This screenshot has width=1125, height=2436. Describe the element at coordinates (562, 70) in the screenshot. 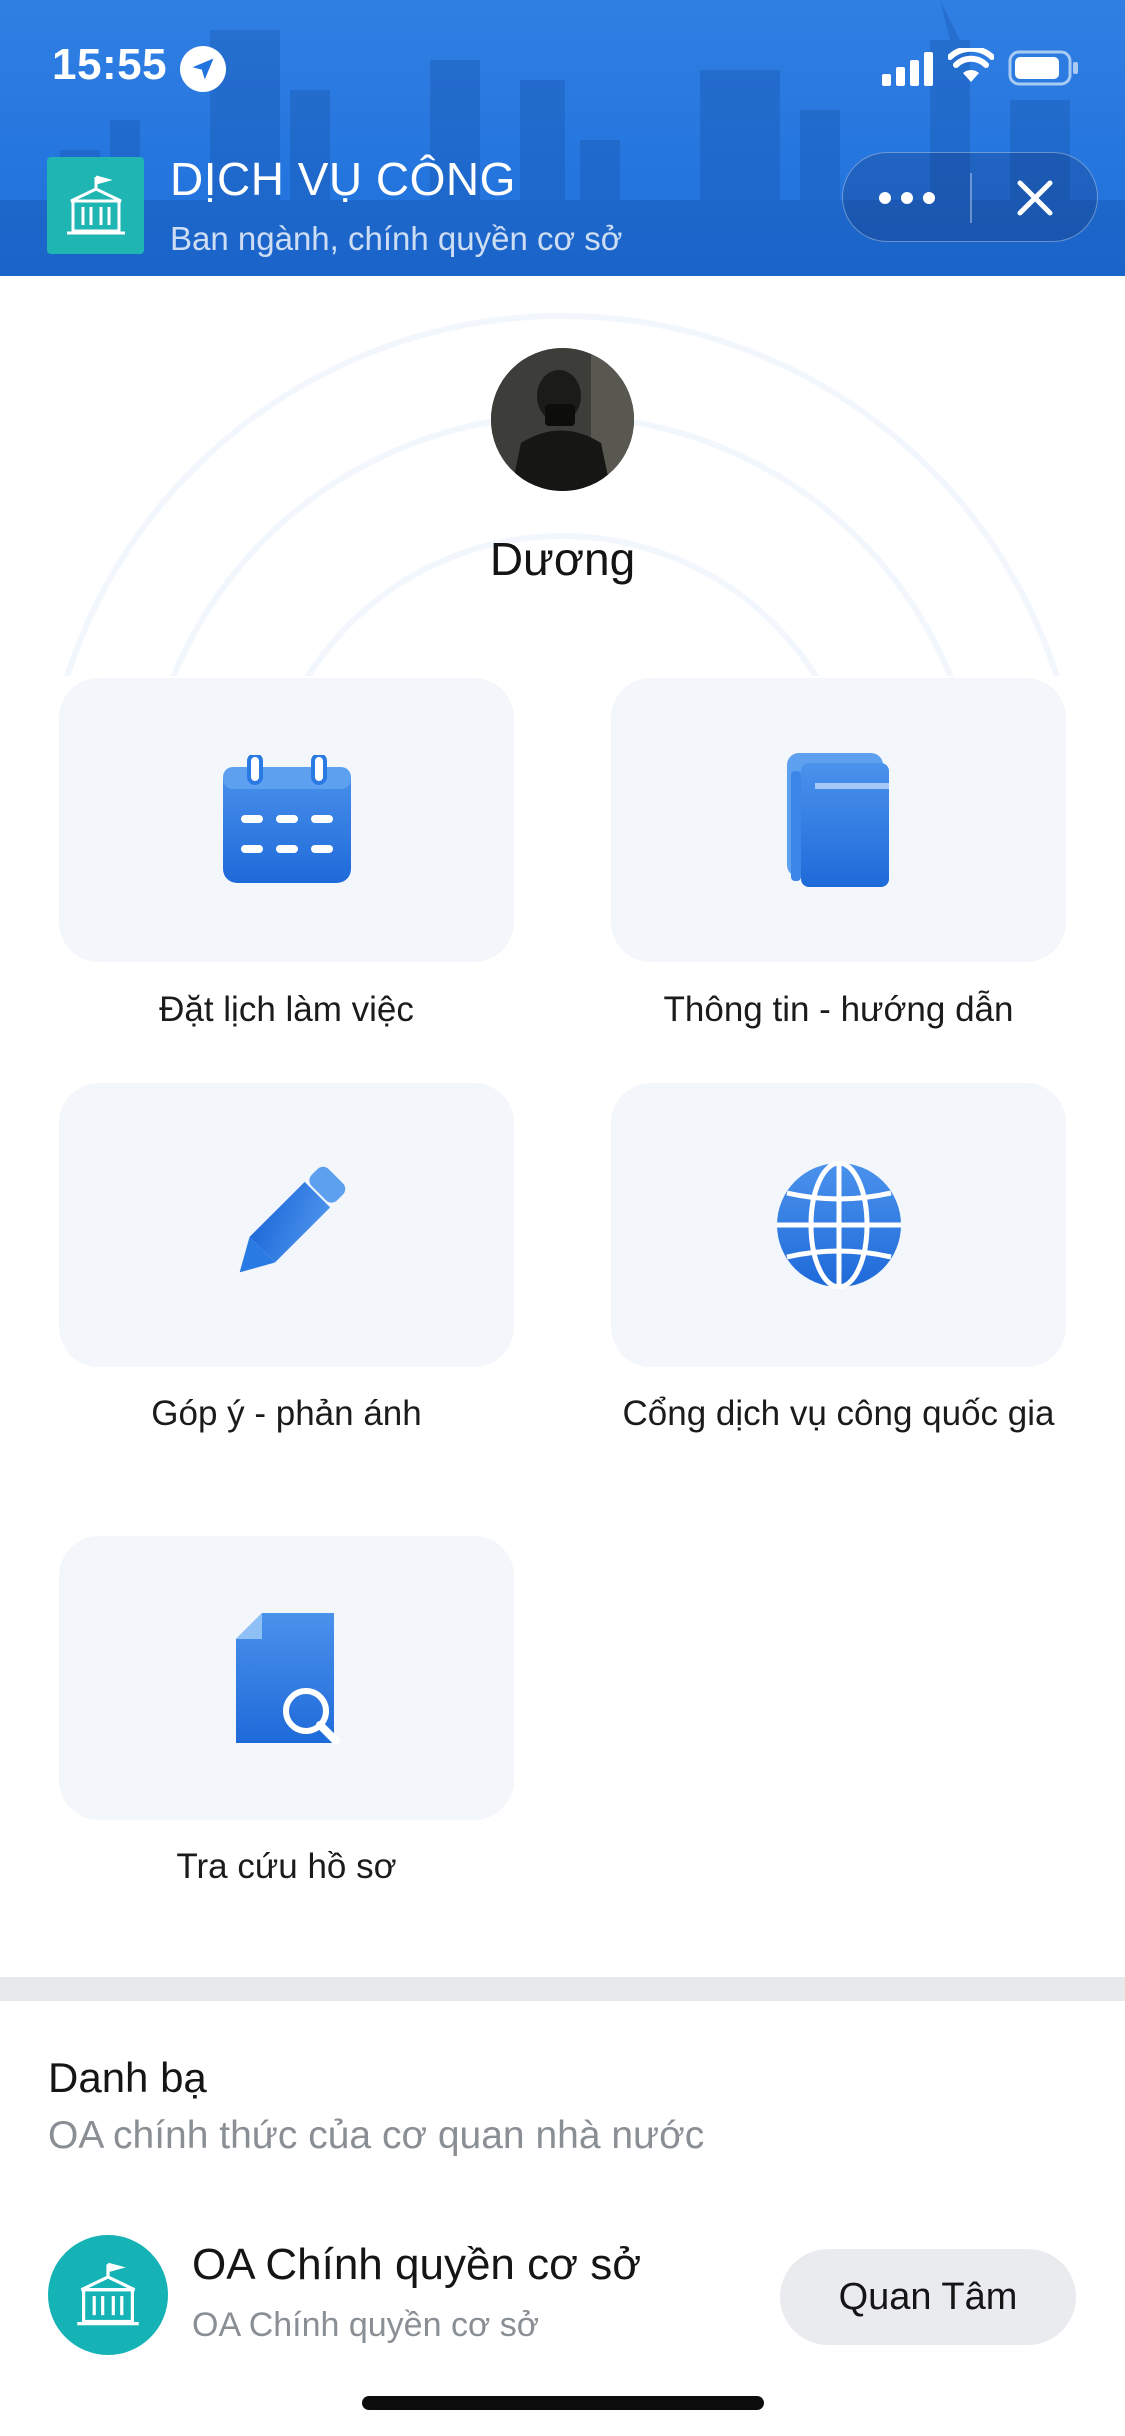

I see `status-bar: 15:55` at that location.